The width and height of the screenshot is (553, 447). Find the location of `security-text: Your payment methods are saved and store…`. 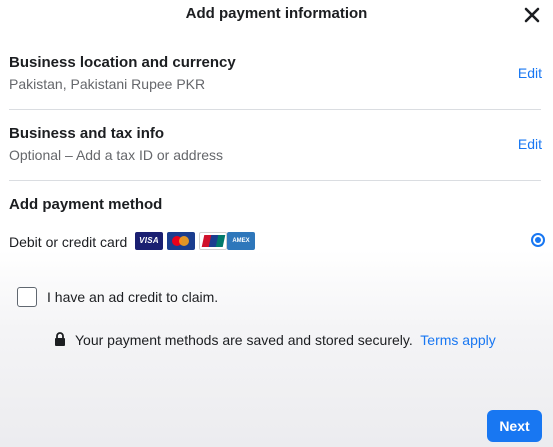

security-text: Your payment methods are saved and store… is located at coordinates (285, 340).